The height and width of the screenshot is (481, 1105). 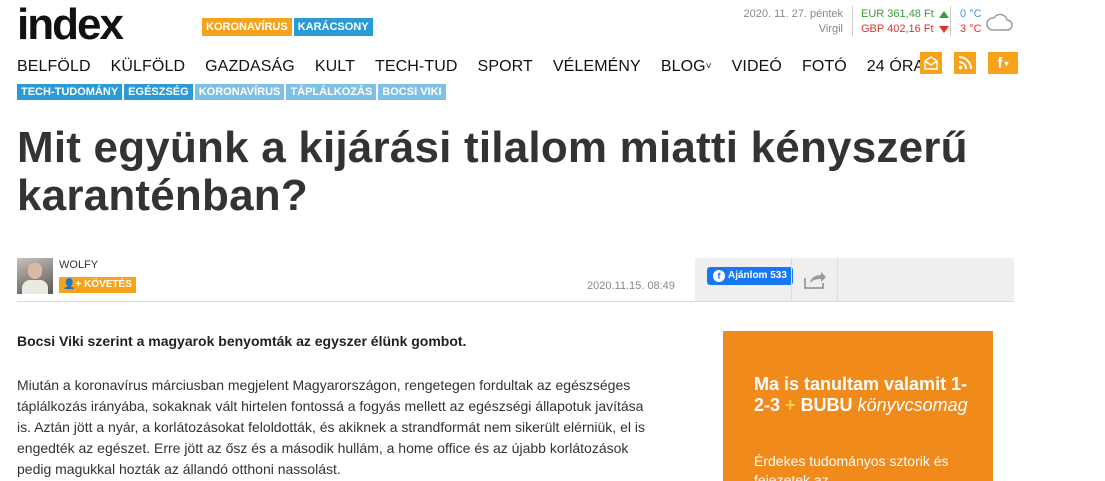 I want to click on promo-plus: +, so click(x=790, y=405).